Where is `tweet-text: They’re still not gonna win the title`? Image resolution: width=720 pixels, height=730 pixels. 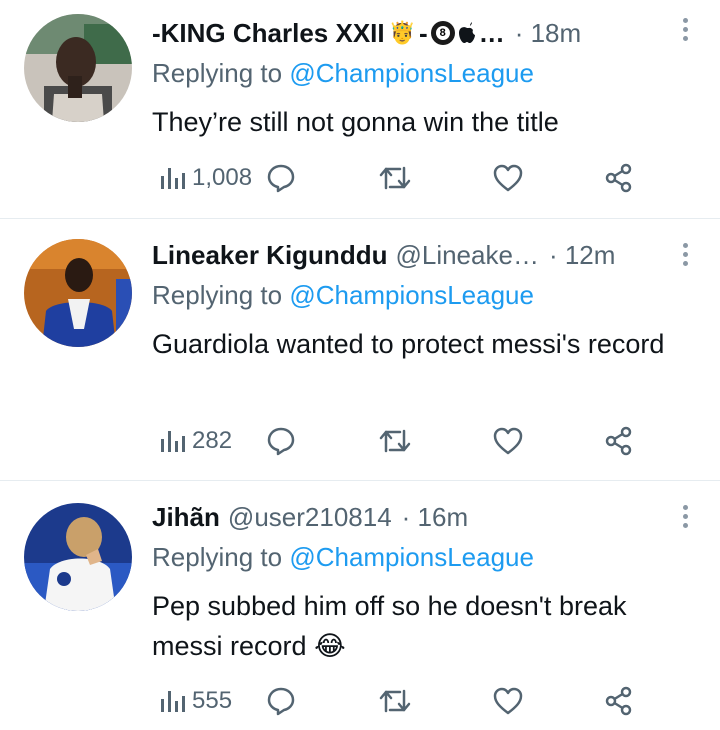 tweet-text: They’re still not gonna win the title is located at coordinates (355, 122).